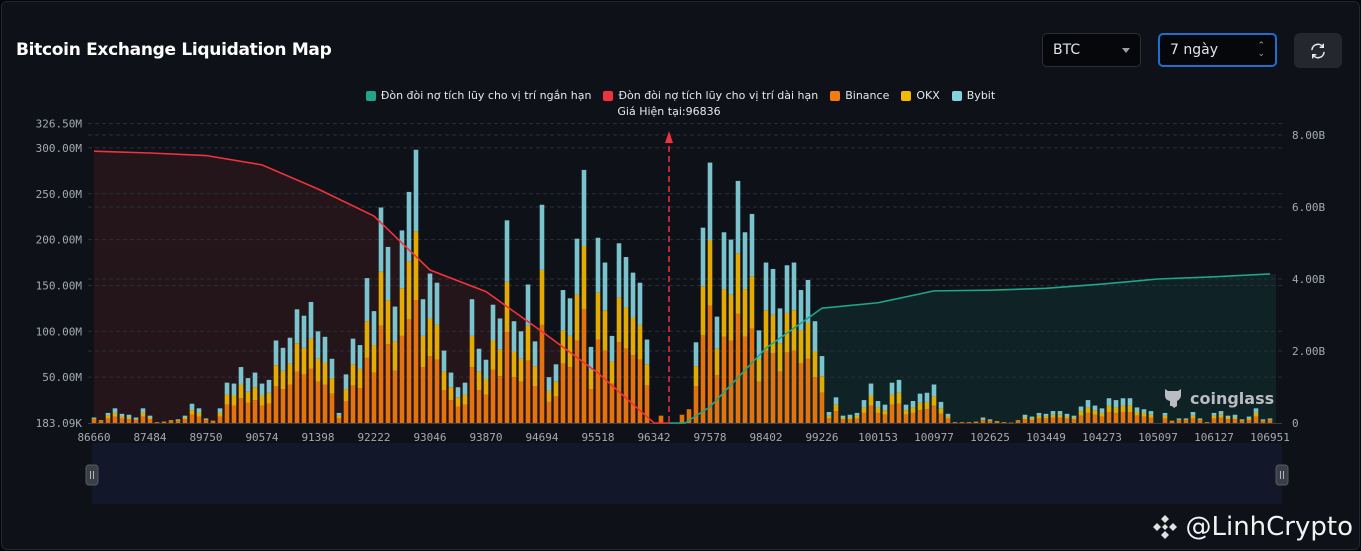  What do you see at coordinates (1173, 398) in the screenshot?
I see `coinglass-logo-icon` at bounding box center [1173, 398].